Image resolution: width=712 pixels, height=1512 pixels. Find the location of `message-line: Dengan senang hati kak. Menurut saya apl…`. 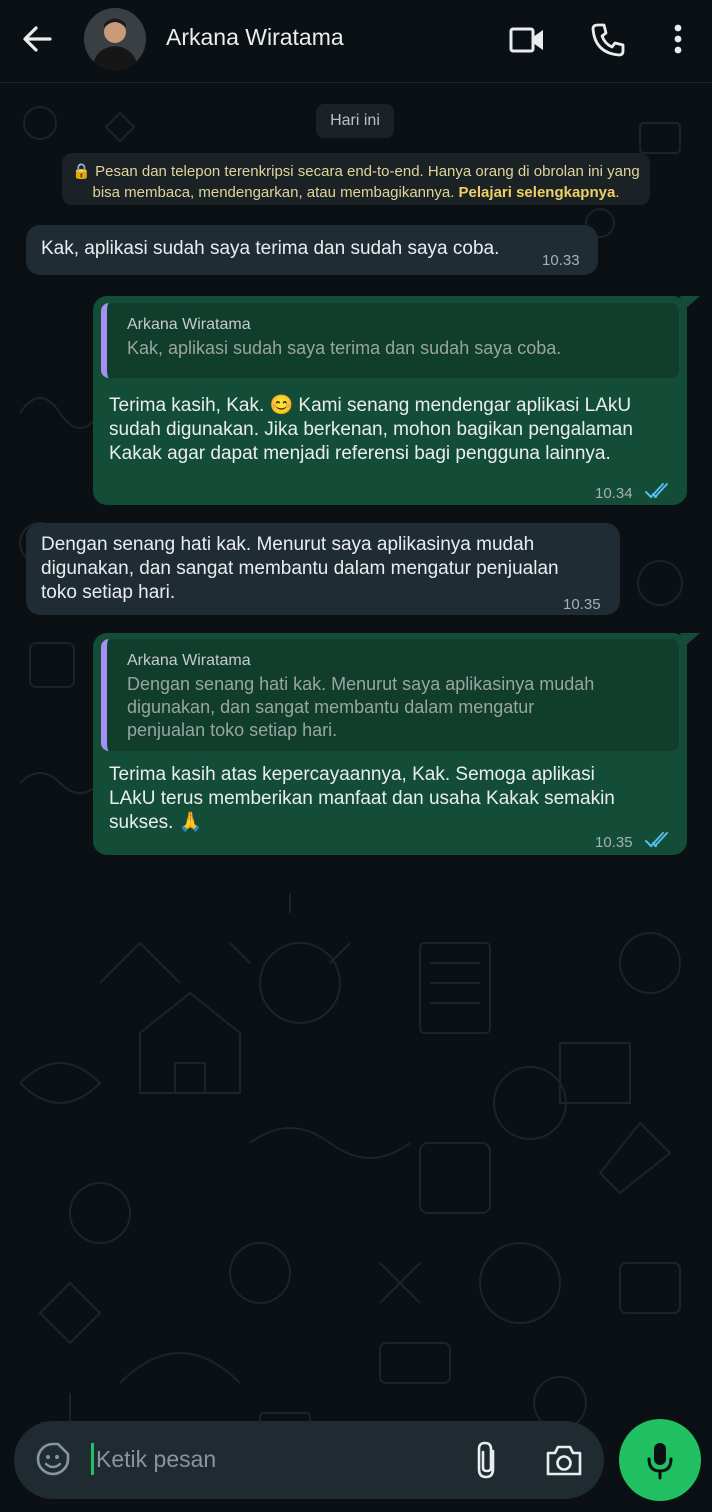

message-line: Dengan senang hati kak. Menurut saya apl… is located at coordinates (288, 544).